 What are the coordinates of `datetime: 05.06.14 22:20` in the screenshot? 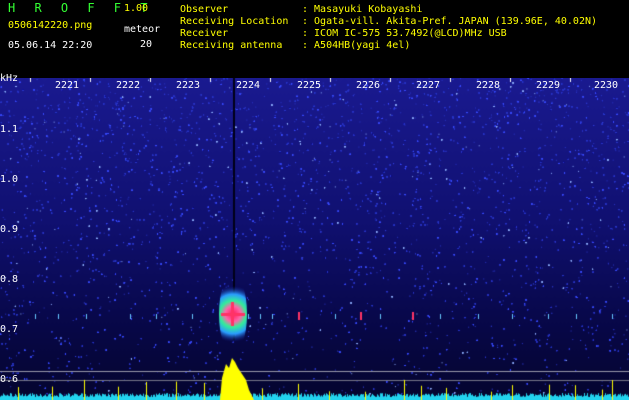 It's located at (50, 45).